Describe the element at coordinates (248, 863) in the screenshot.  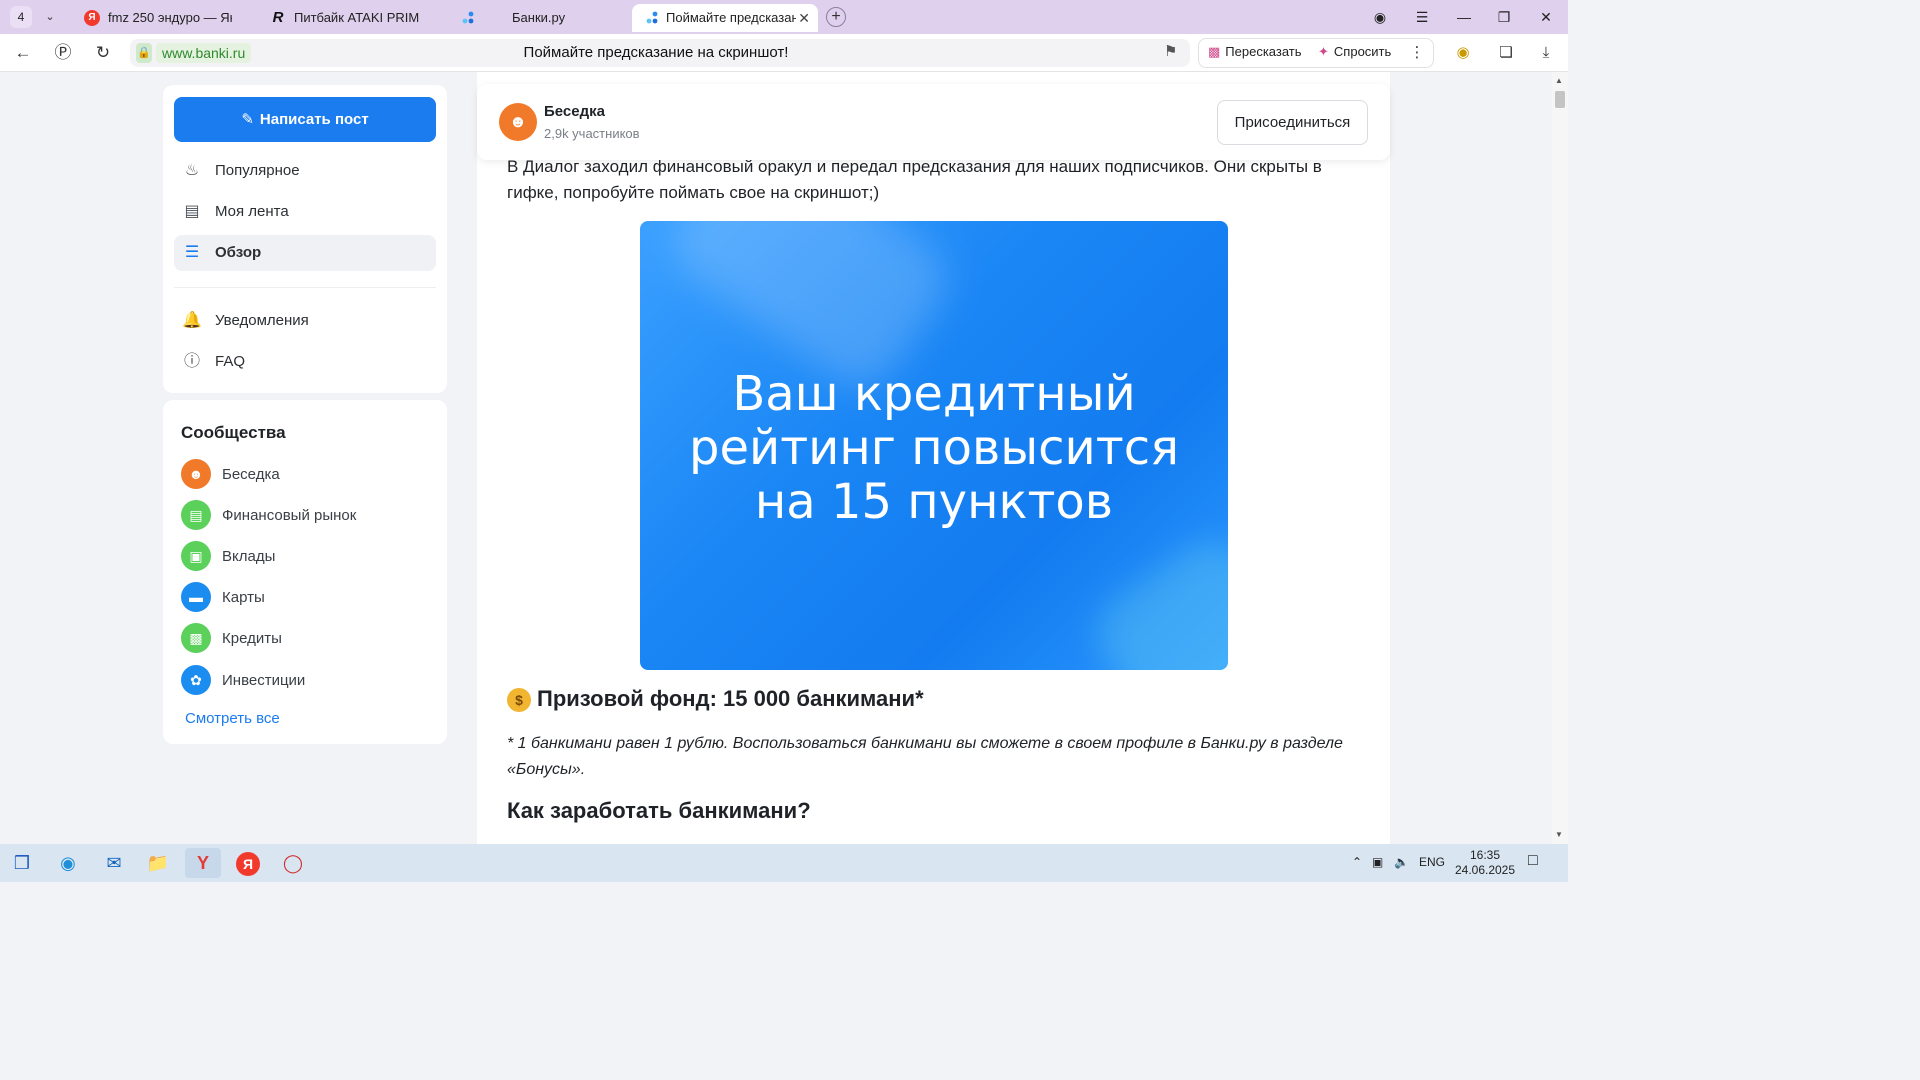
I see `yandex-app-icon: Я` at that location.